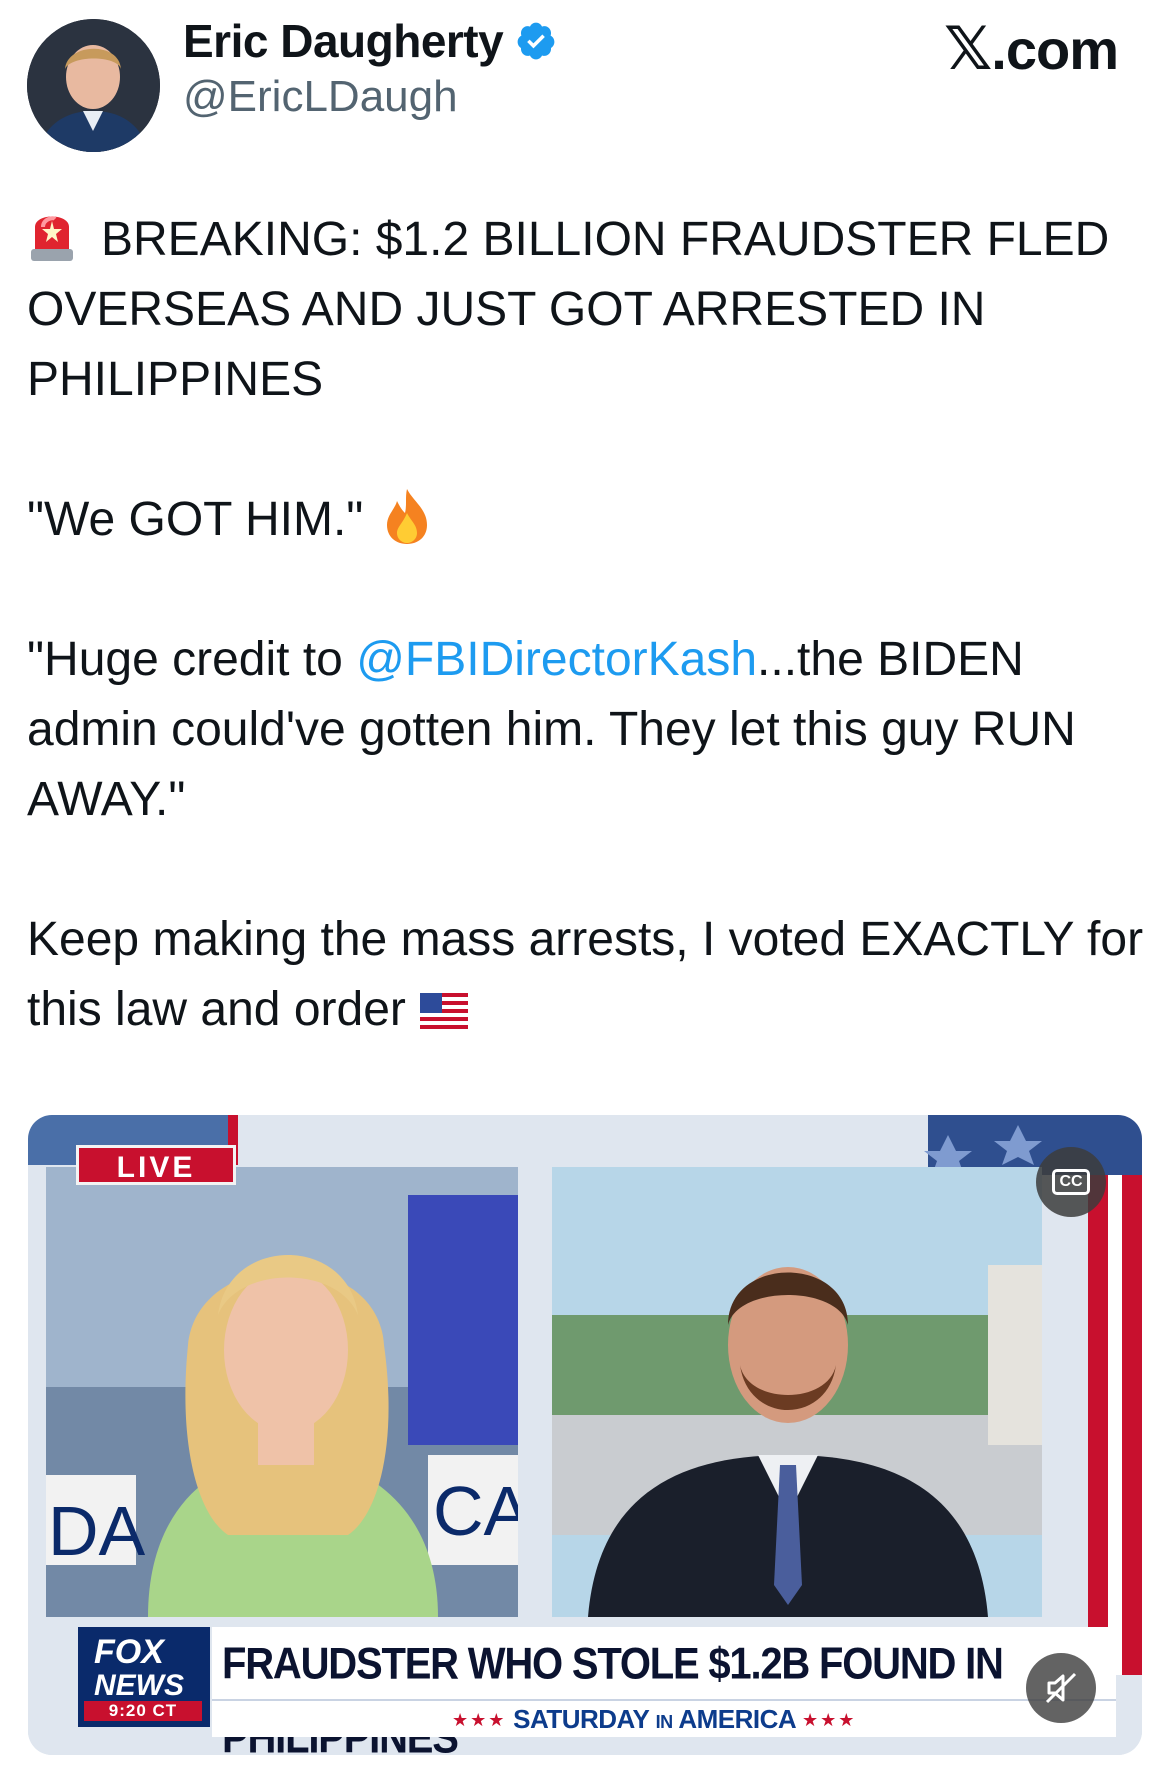  Describe the element at coordinates (664, 1722) in the screenshot. I see `show-name-in: IN` at that location.